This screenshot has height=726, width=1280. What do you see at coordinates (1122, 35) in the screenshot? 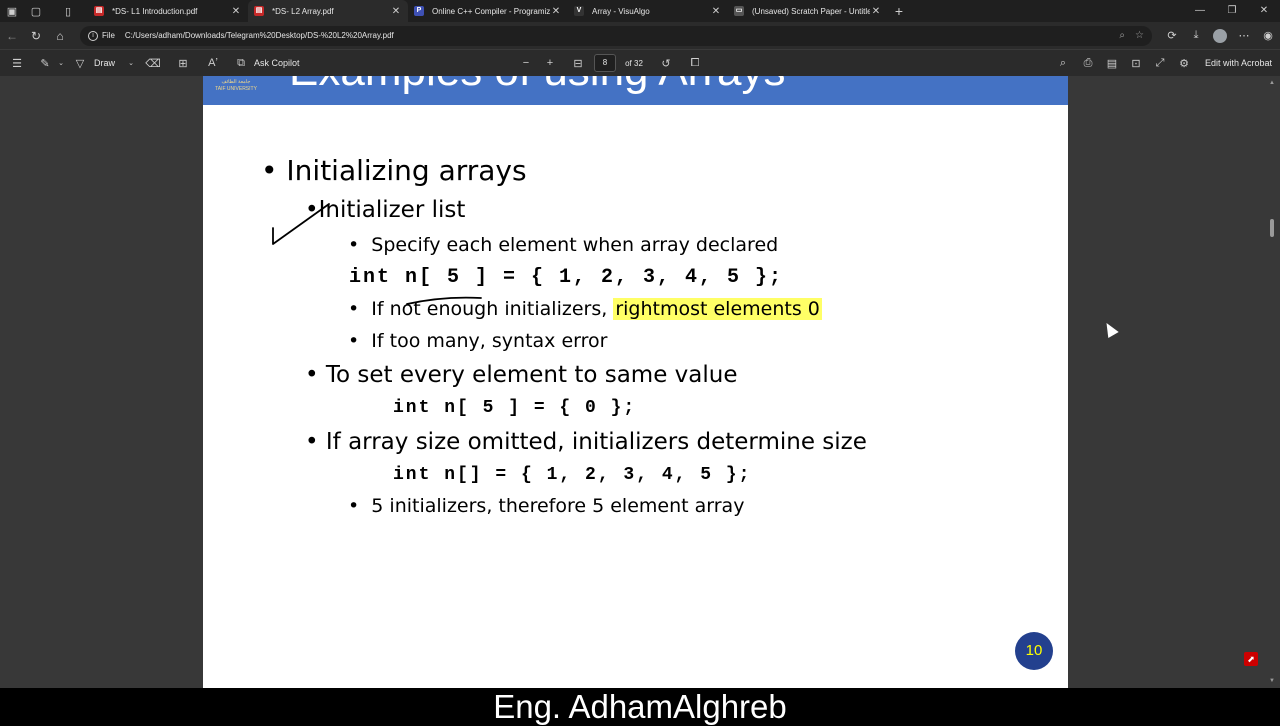
I see `zoom-icon: ⌕` at bounding box center [1122, 35].